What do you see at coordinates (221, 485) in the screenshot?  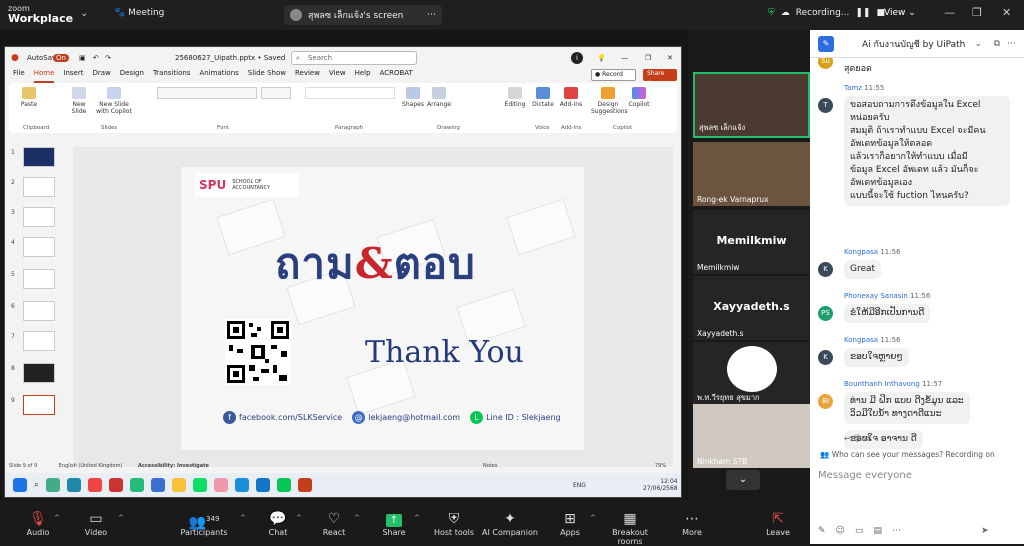 I see `chrome-icon` at bounding box center [221, 485].